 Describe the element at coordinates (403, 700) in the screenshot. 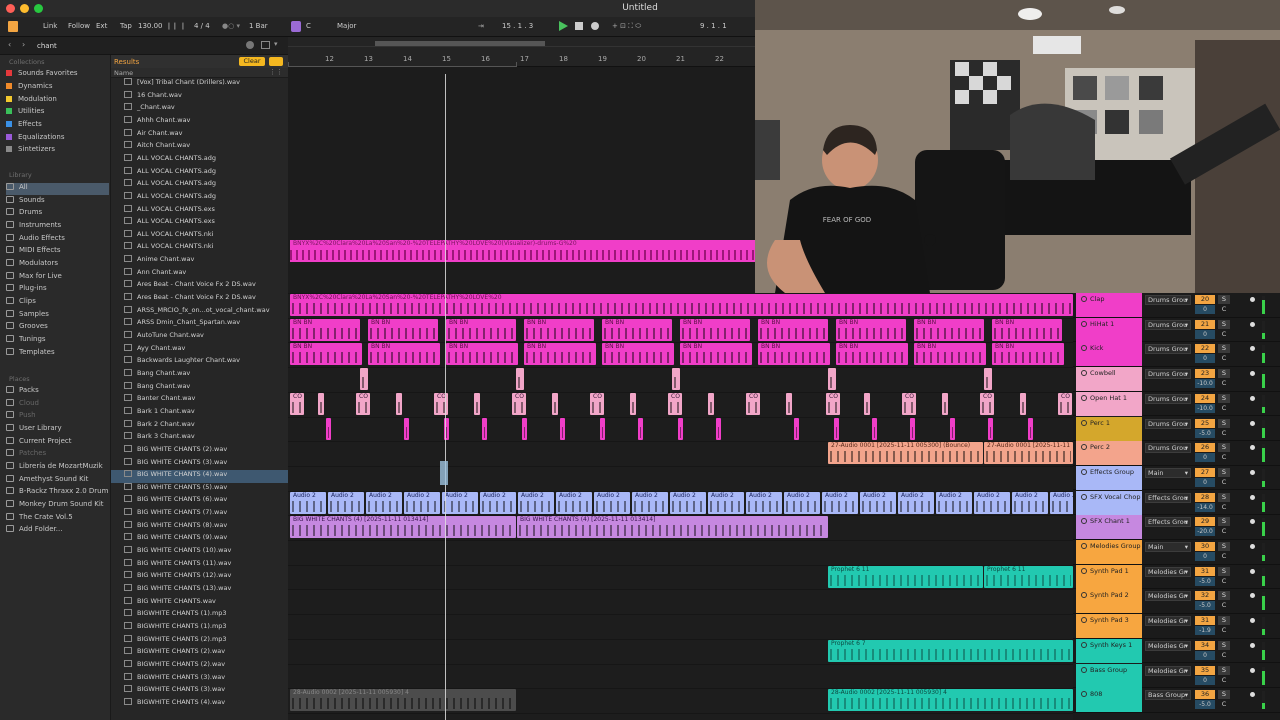

I see `clip: 28-Audio 0002 [2025-11-11 005930] 4` at that location.